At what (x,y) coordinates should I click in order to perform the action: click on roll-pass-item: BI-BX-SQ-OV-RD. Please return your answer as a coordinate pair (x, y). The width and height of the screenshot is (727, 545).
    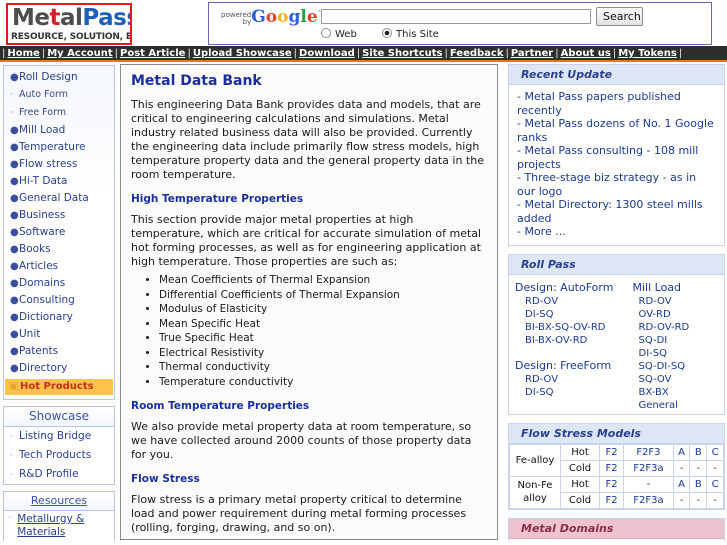
    Looking at the image, I should click on (571, 327).